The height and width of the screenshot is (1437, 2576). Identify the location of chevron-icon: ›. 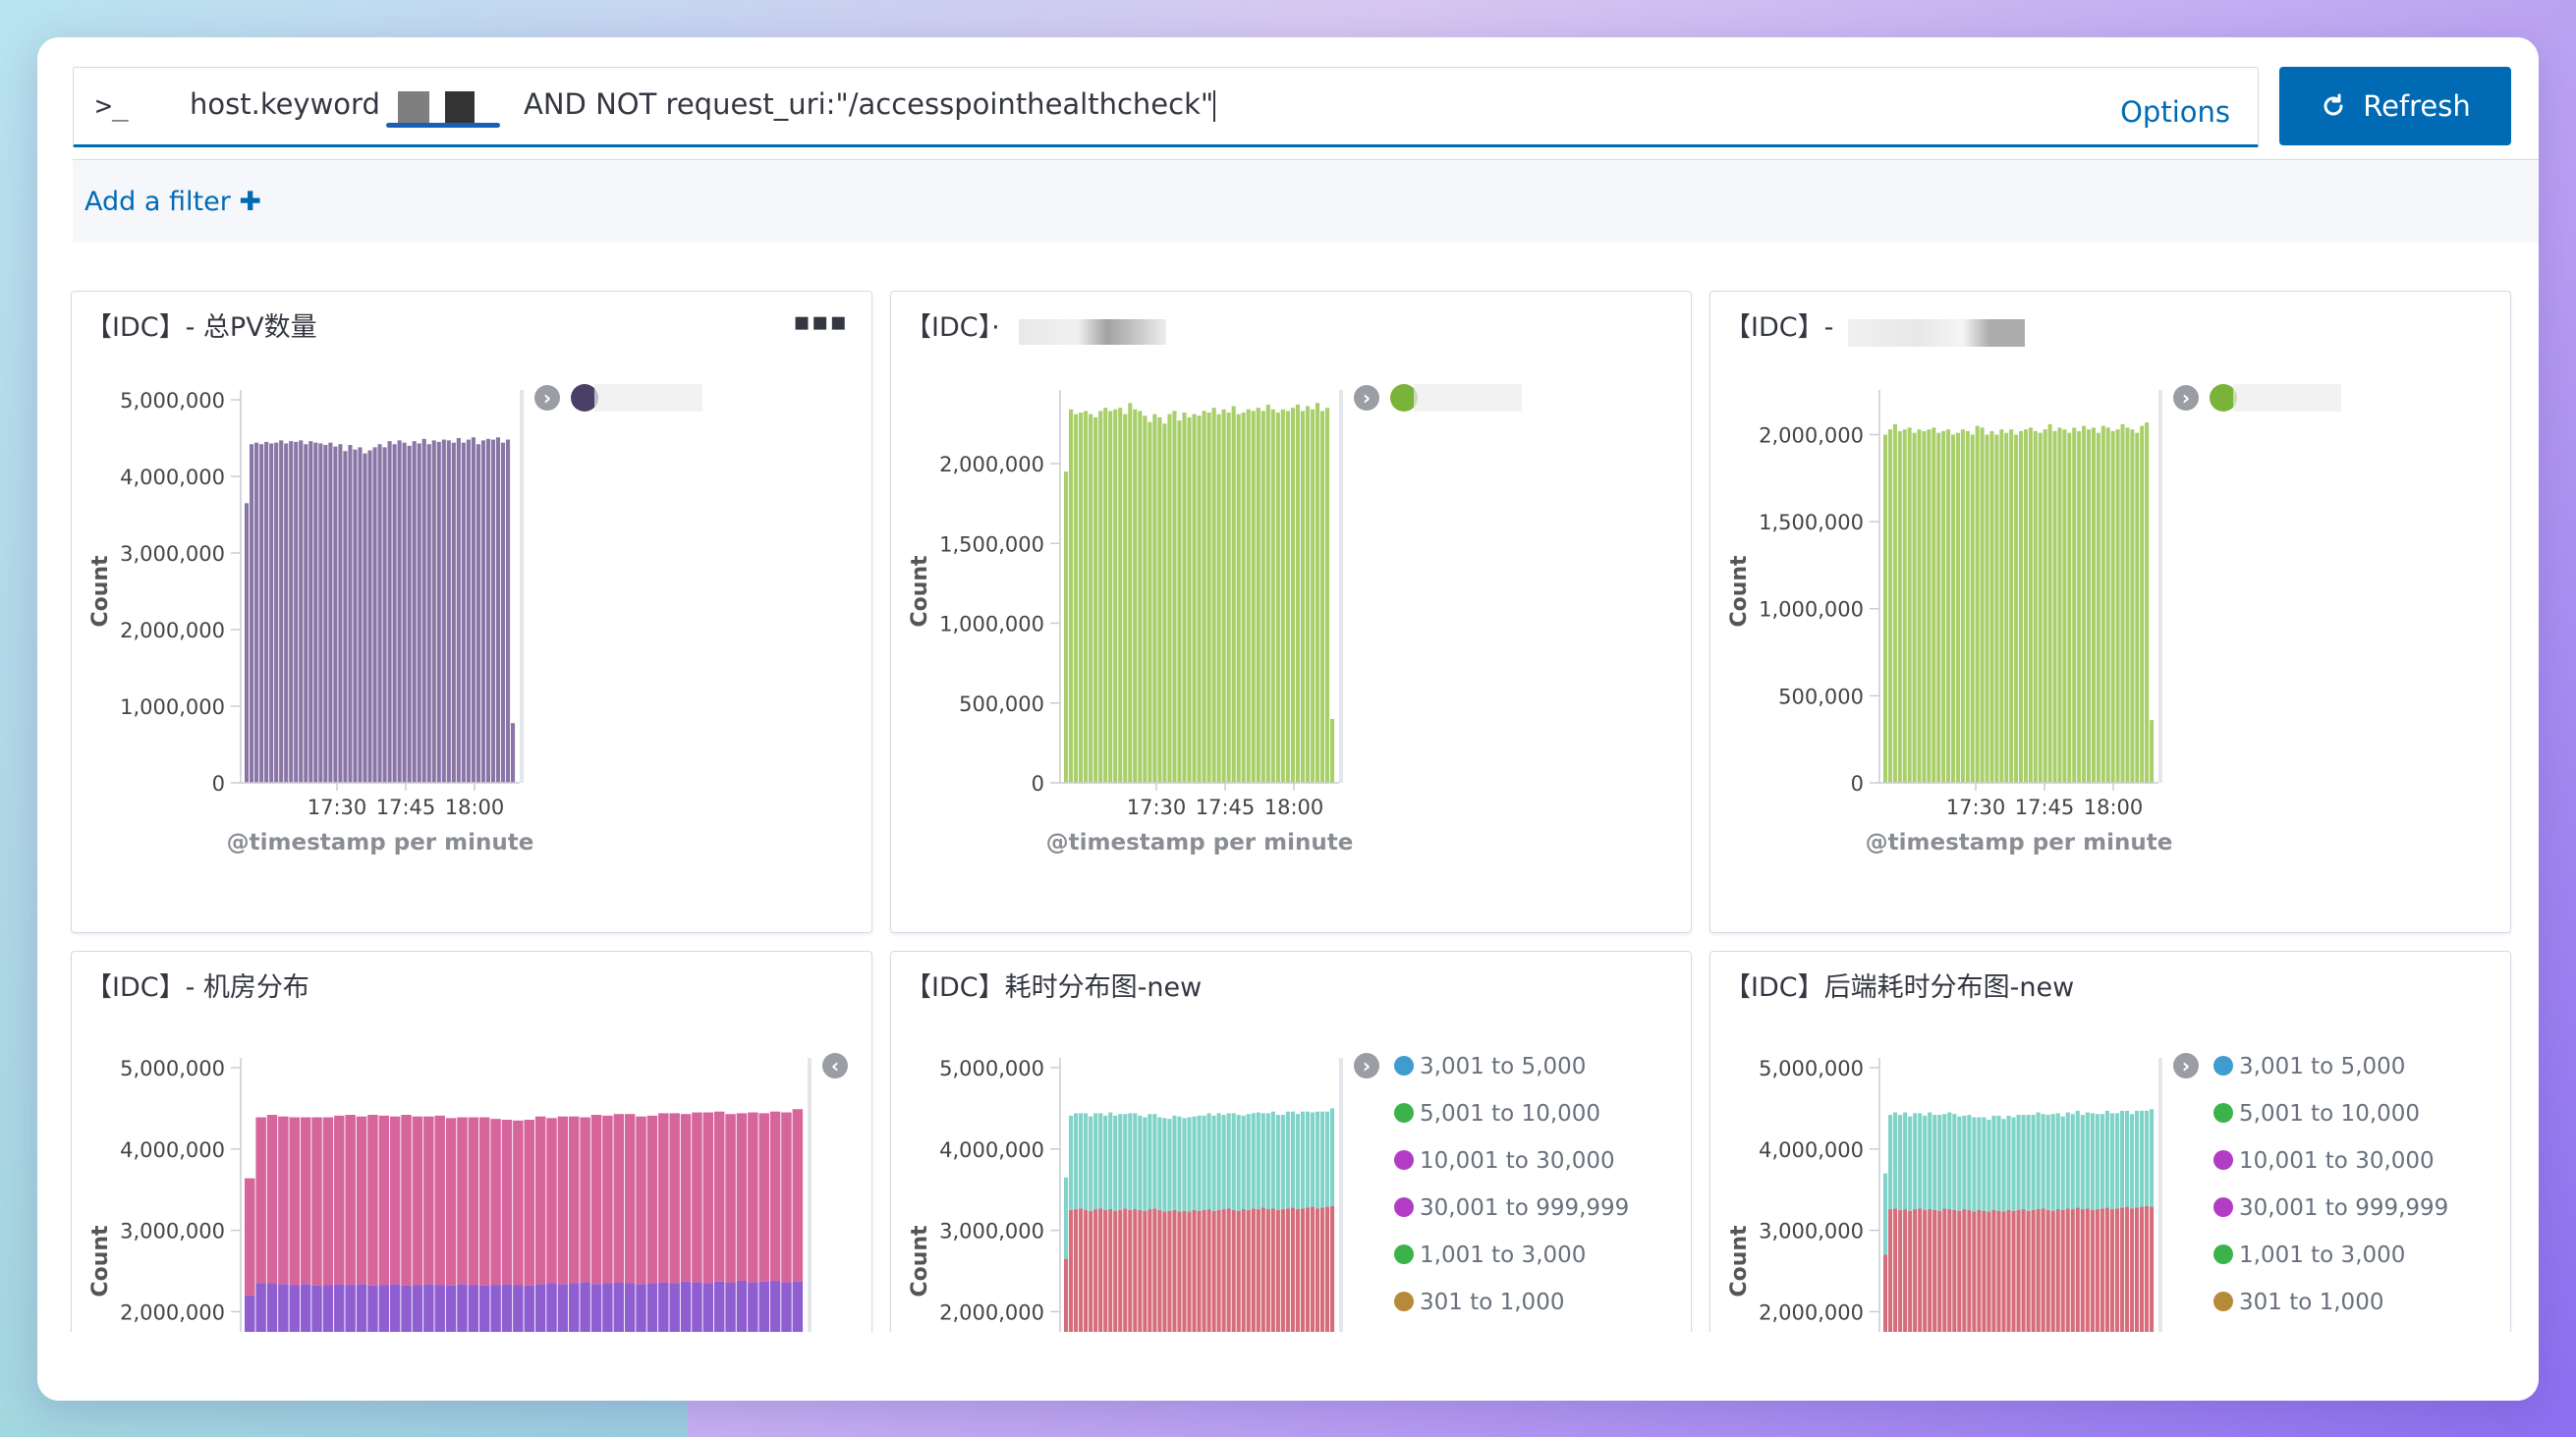
(1367, 1066).